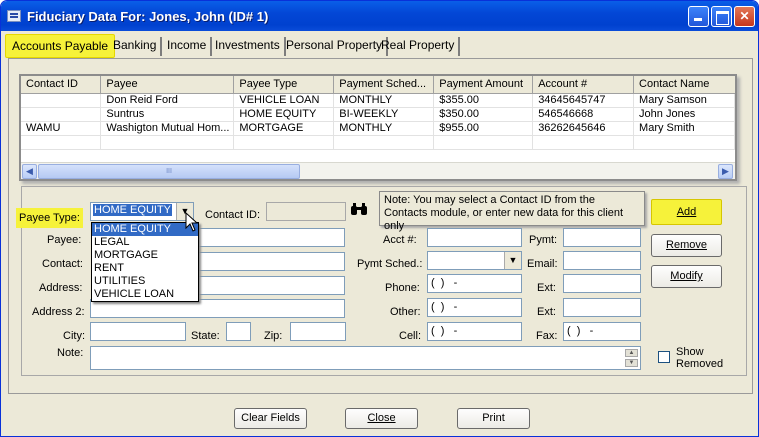  What do you see at coordinates (70, 353) in the screenshot?
I see `note-label: Note:` at bounding box center [70, 353].